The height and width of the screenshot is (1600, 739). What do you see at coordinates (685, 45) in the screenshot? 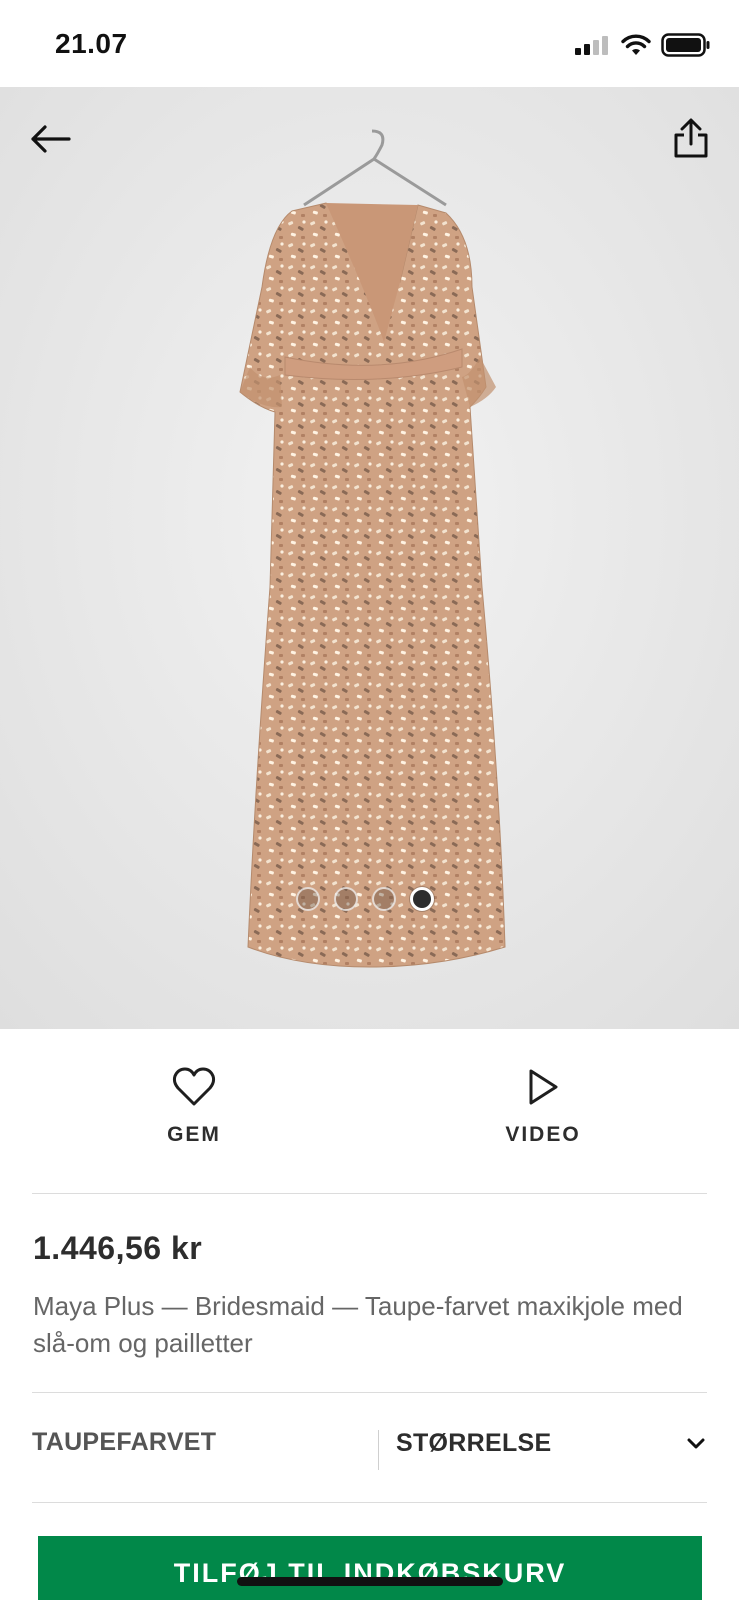
I see `battery-icon` at bounding box center [685, 45].